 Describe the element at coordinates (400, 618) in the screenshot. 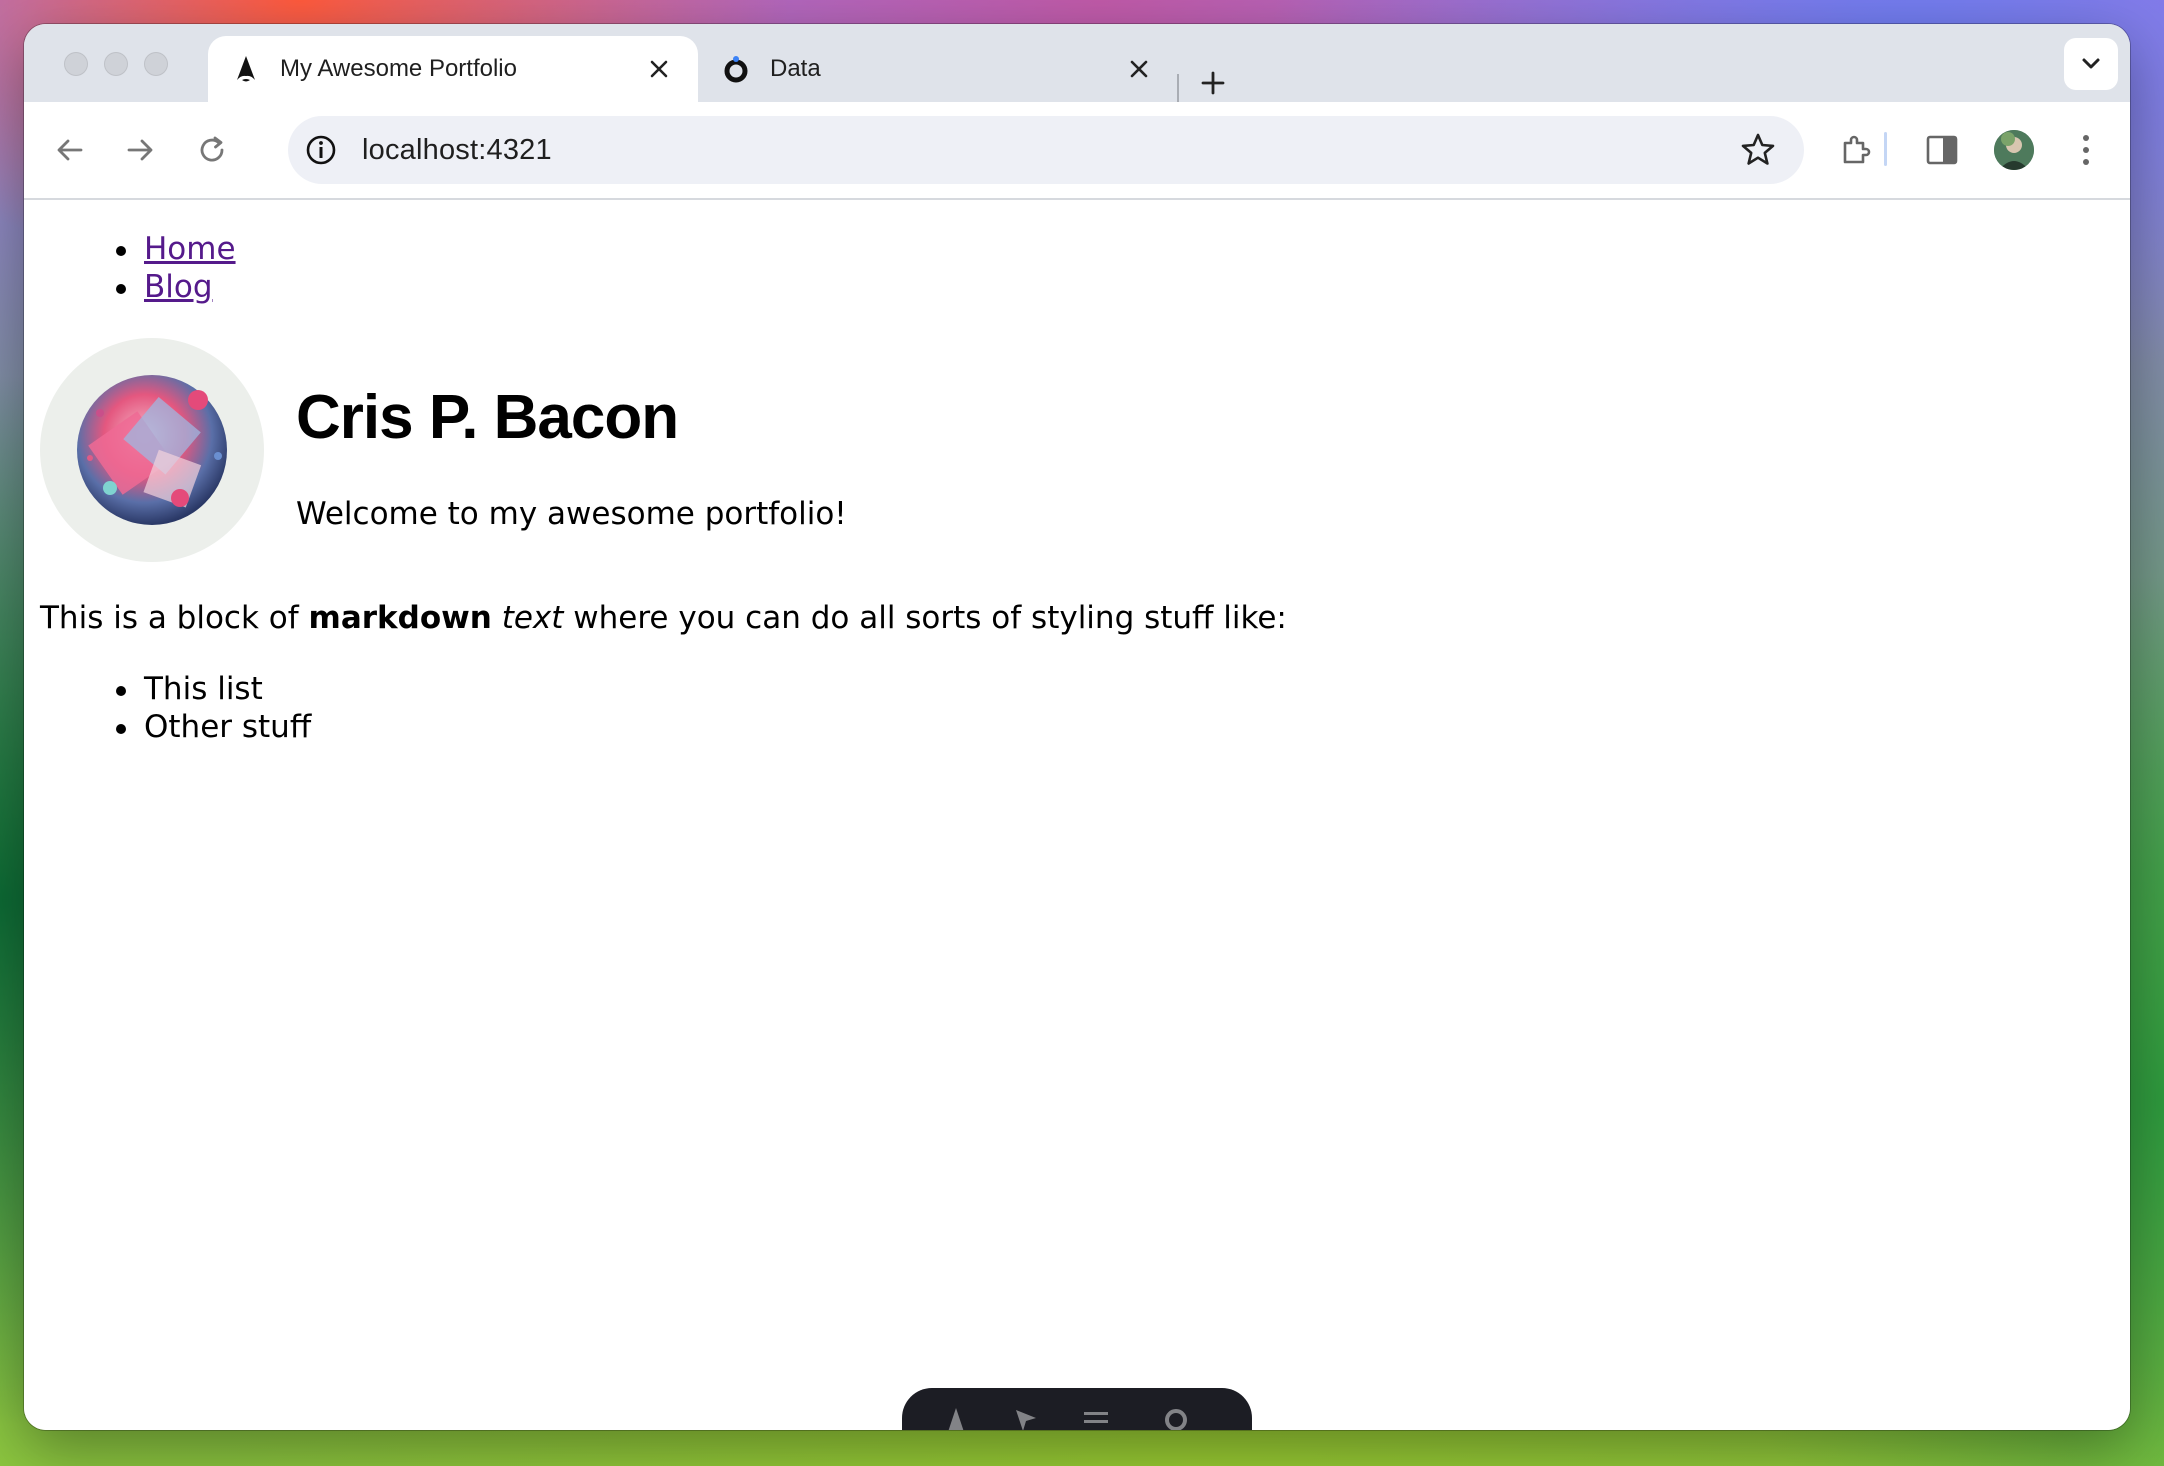

I see `markdown-bold-text: markdown` at that location.